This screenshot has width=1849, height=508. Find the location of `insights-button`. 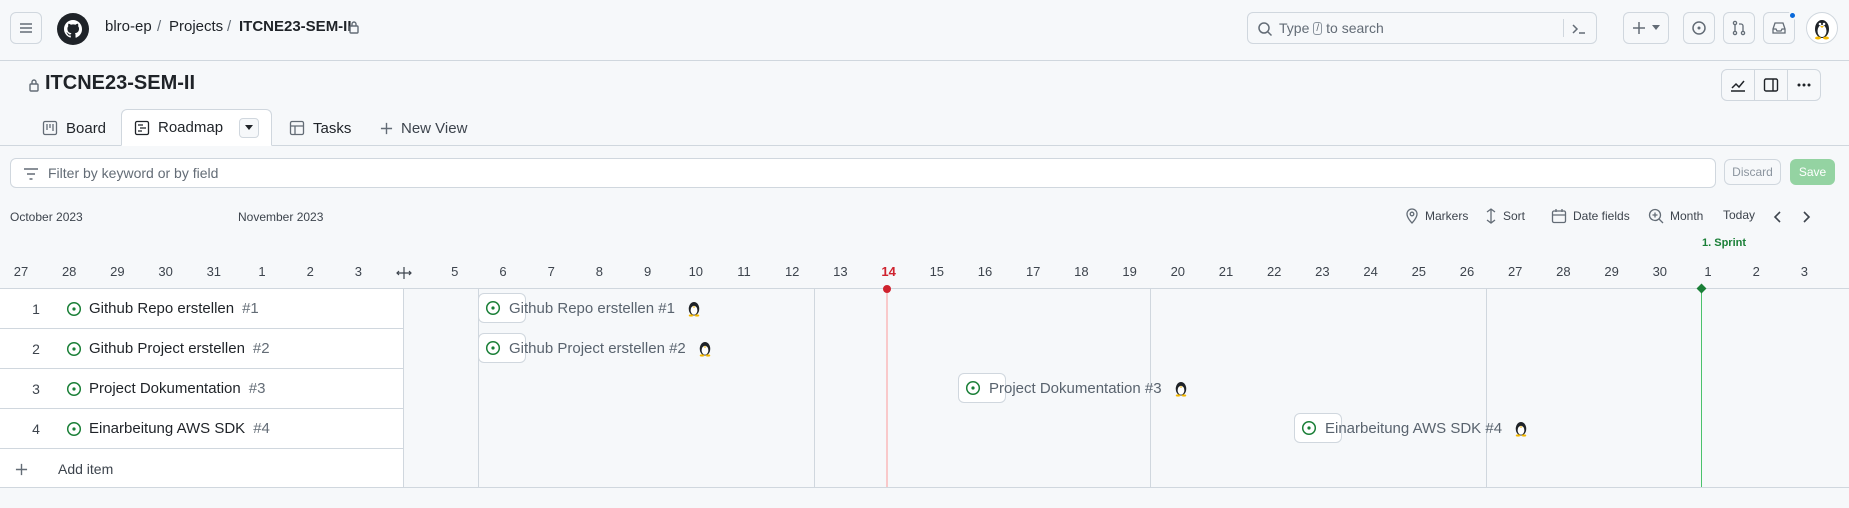

insights-button is located at coordinates (1738, 85).